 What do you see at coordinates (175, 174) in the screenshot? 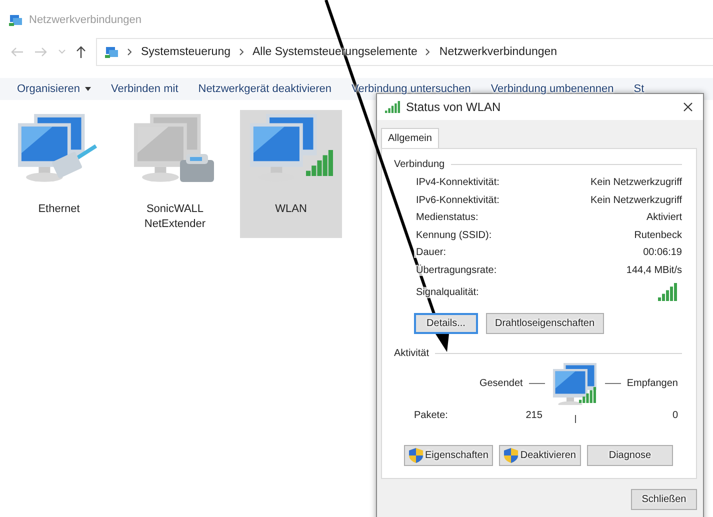
I see `connection-item: SonicWALL NetExtender` at bounding box center [175, 174].